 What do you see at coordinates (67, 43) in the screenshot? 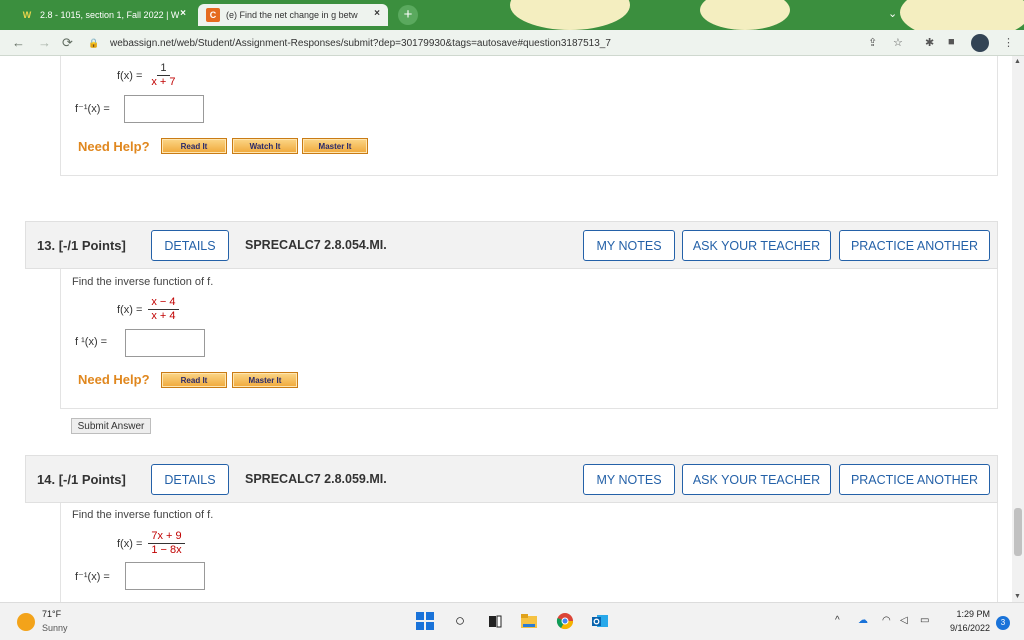
I see `reload-icon: ⟳` at bounding box center [67, 43].